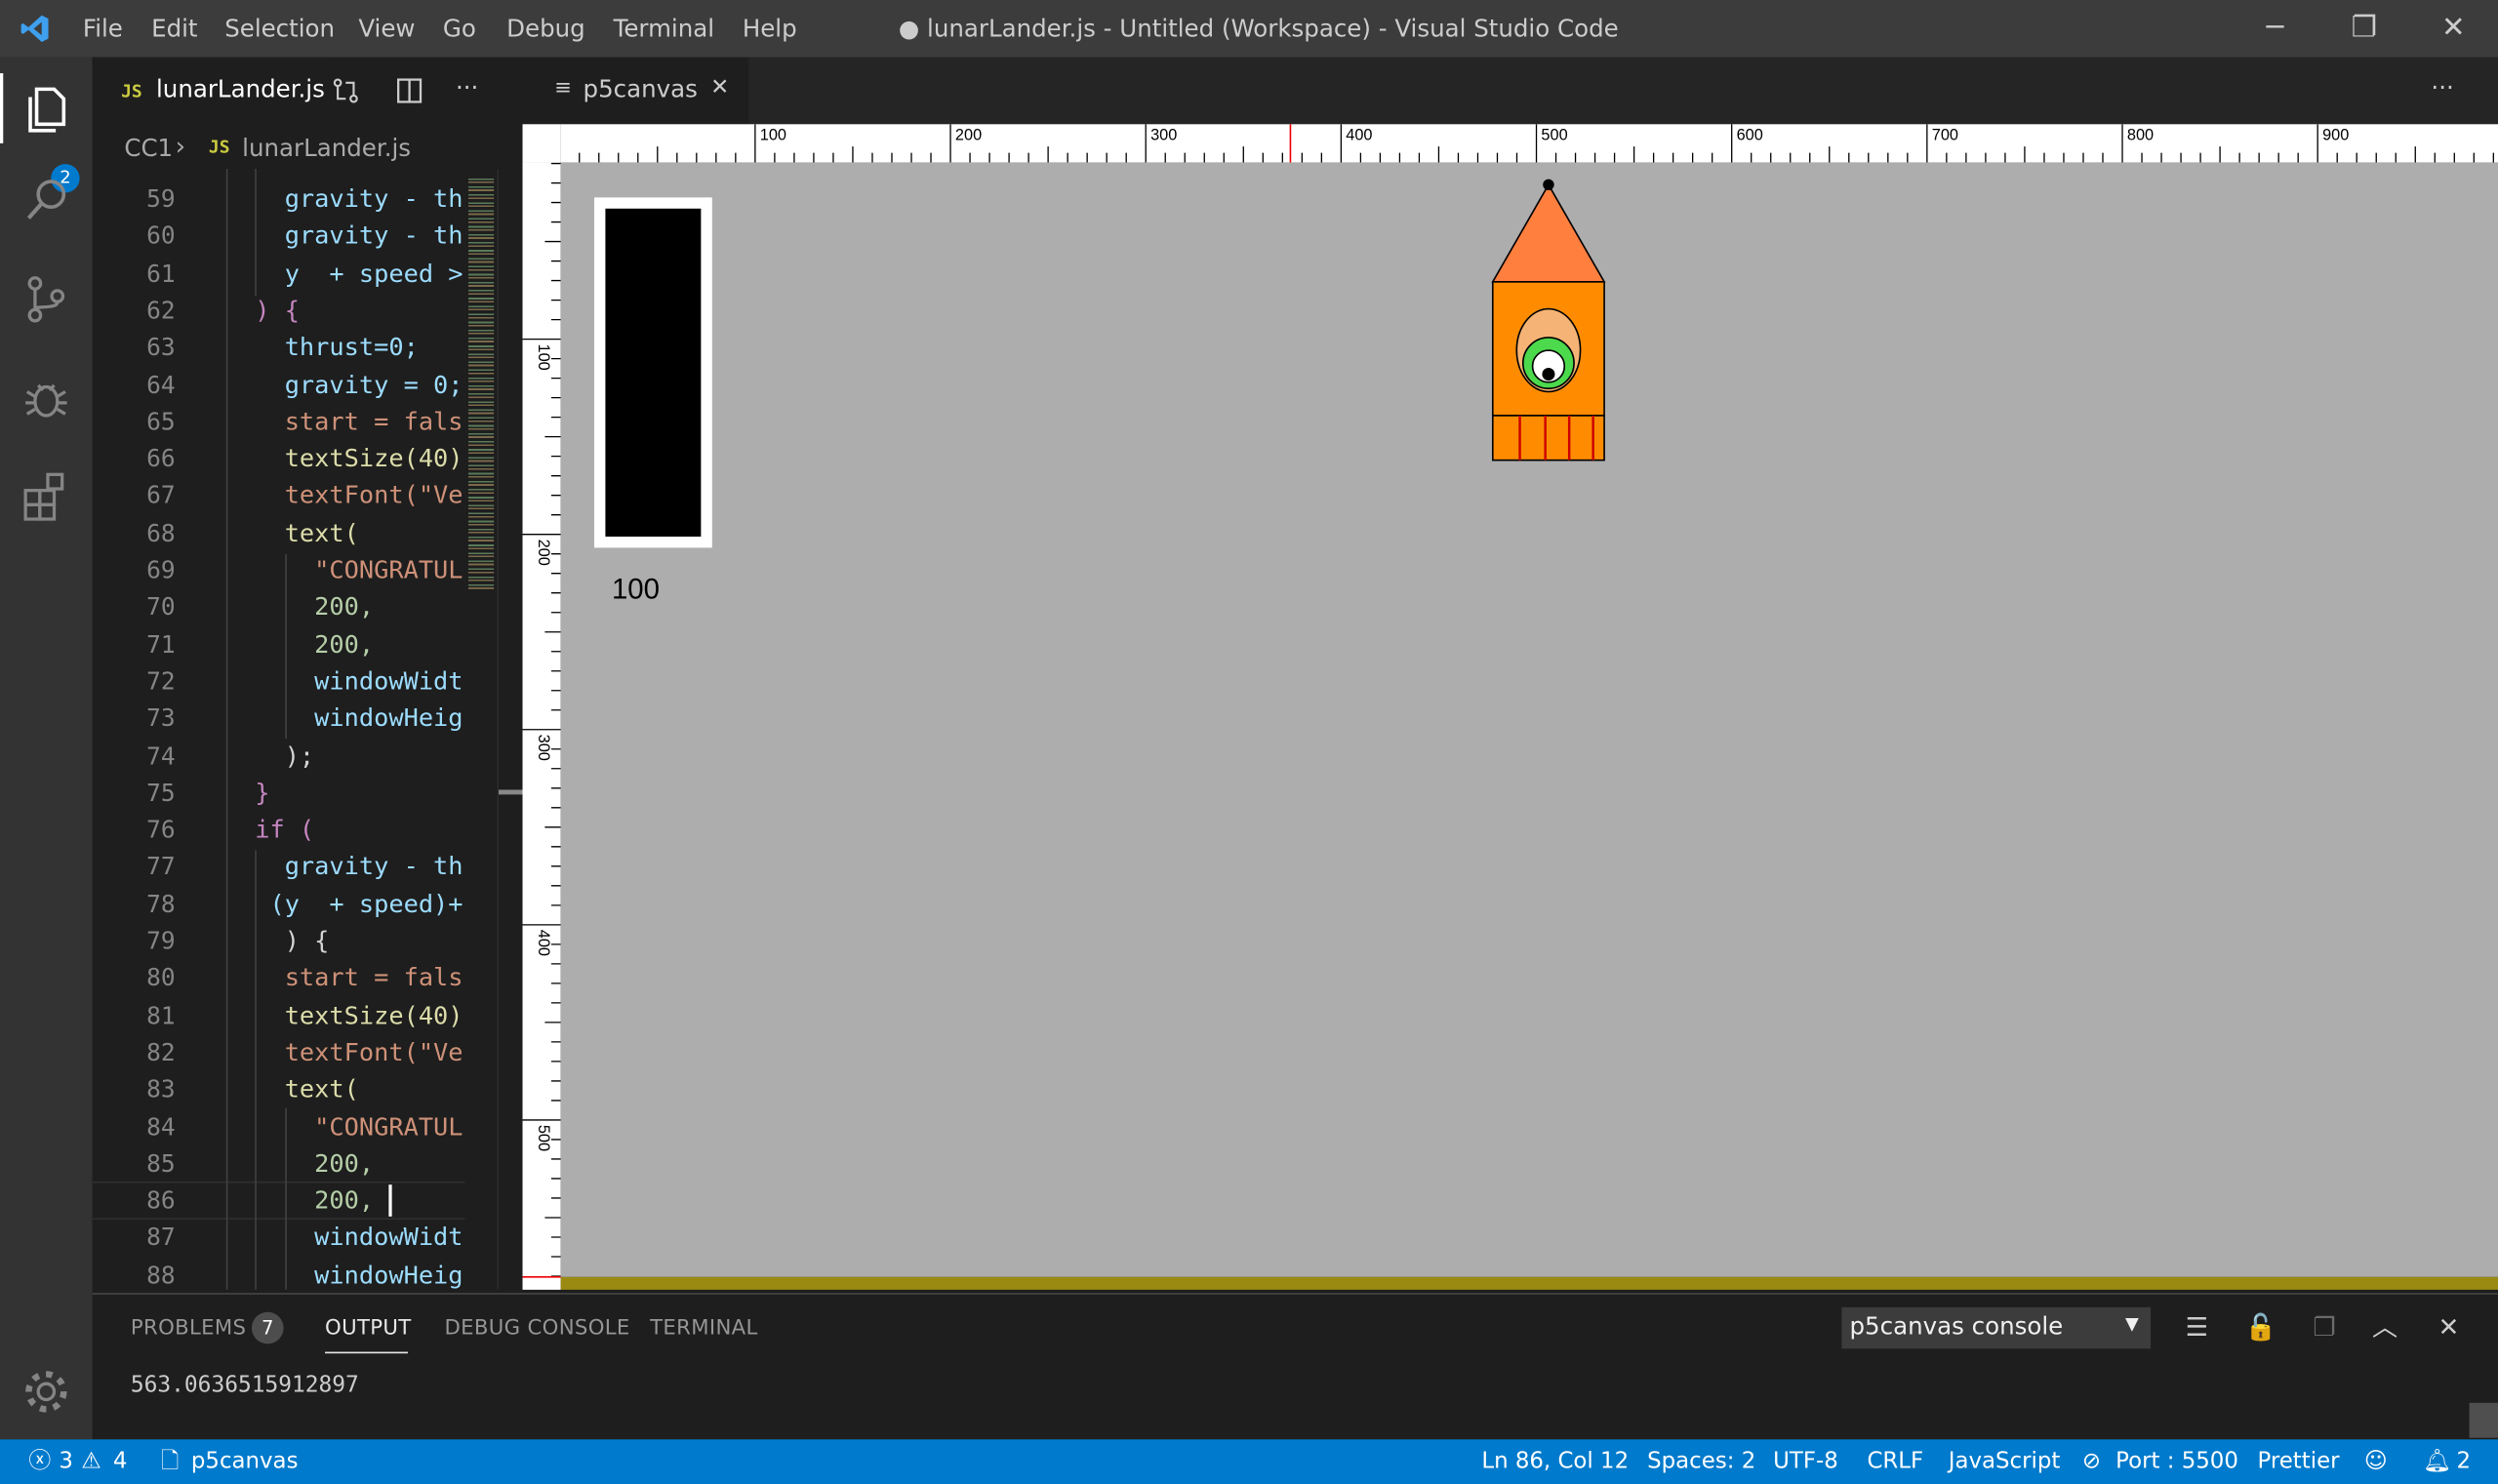 The width and height of the screenshot is (2498, 1484). What do you see at coordinates (161, 867) in the screenshot?
I see `line-number: 77` at bounding box center [161, 867].